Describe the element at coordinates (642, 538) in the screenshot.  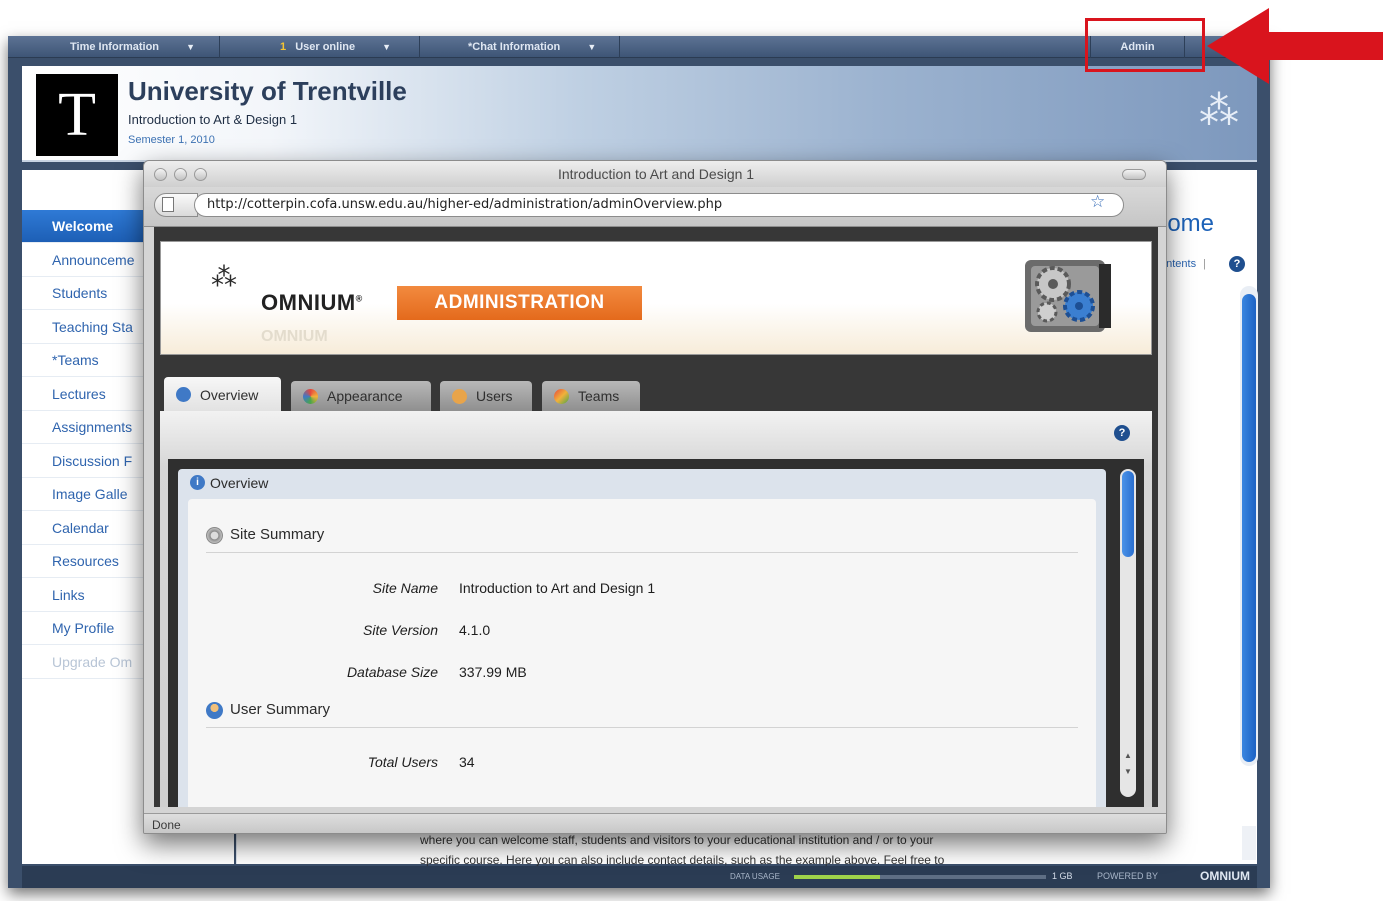
I see `site-summary-heading: Site Summary` at that location.